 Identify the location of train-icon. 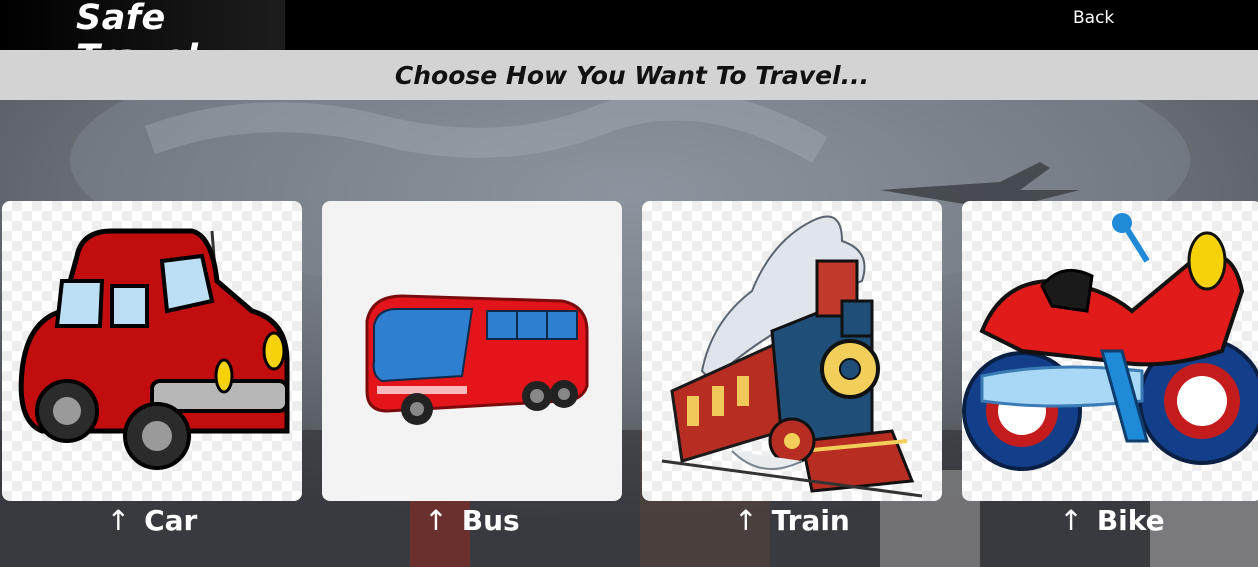
(792, 356).